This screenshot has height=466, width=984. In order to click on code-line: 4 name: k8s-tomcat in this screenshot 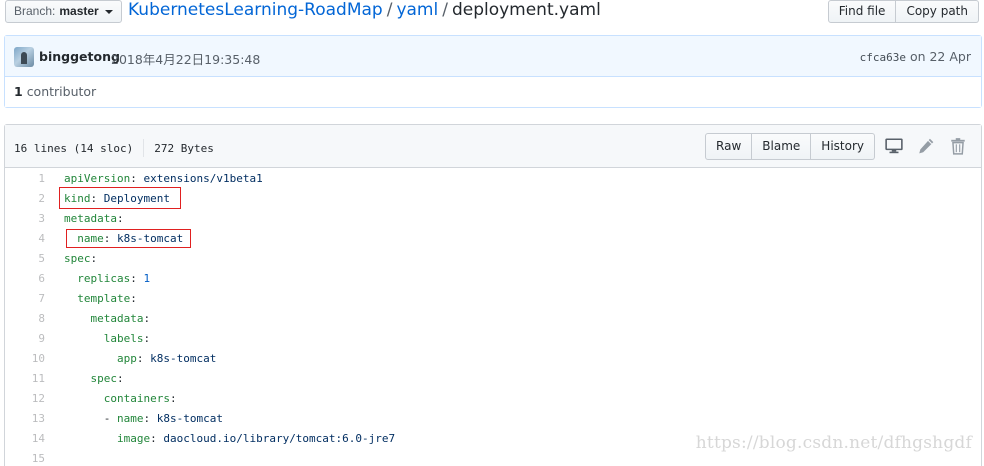, I will do `click(493, 238)`.